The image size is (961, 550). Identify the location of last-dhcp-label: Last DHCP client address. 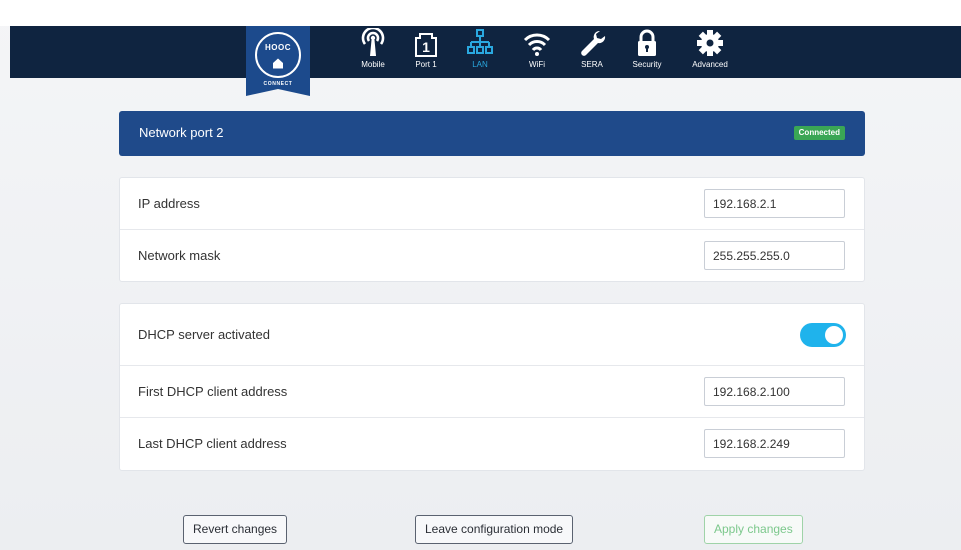
(212, 443).